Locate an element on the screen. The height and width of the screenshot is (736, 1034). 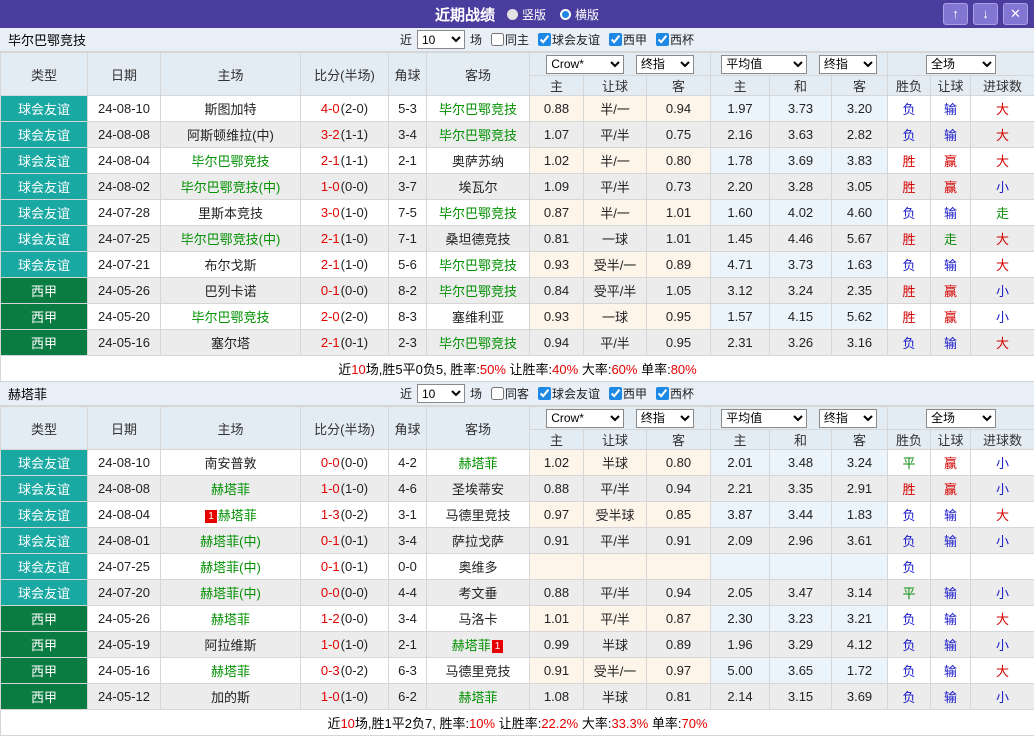
fulltime-score: 4-0 is located at coordinates (330, 108).